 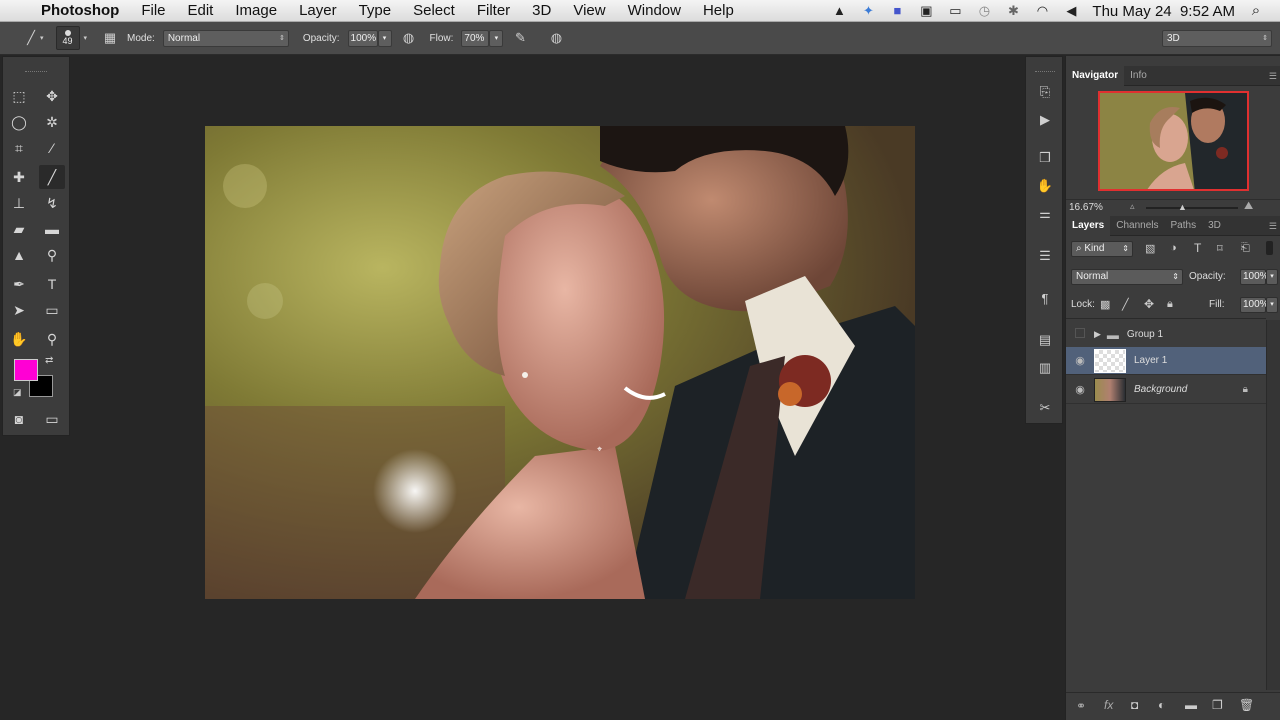 I want to click on menu-edit: Edit, so click(x=201, y=11).